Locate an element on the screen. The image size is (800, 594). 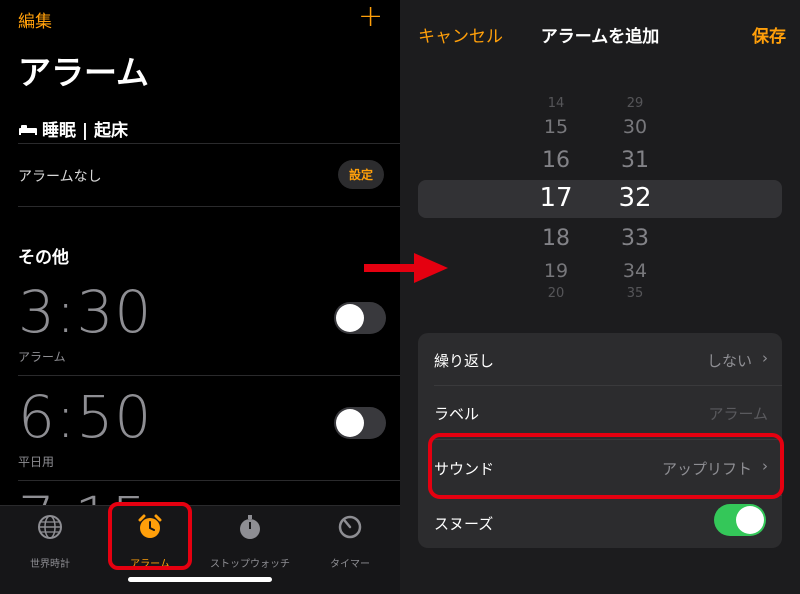
picker-selection-band is located at coordinates (600, 199).